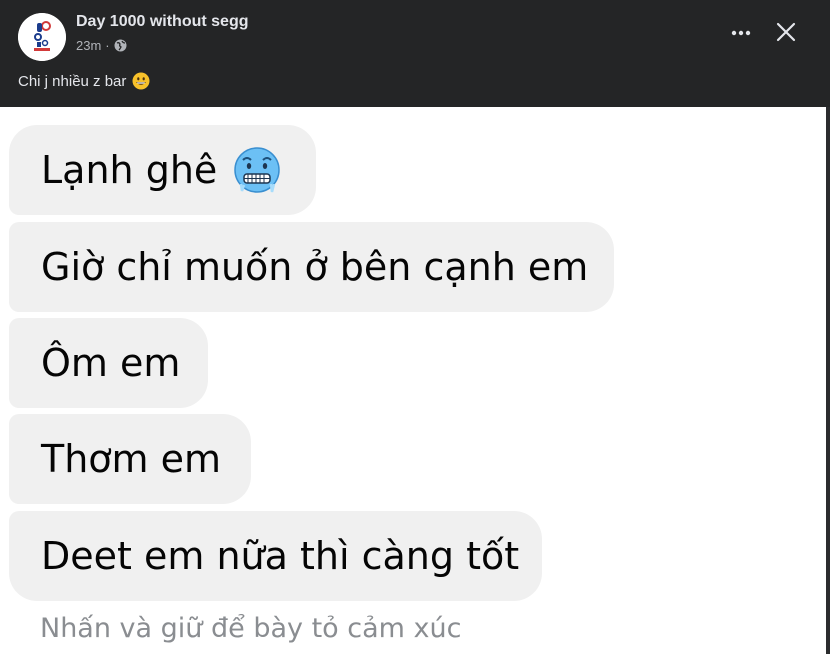 The width and height of the screenshot is (830, 654). Describe the element at coordinates (141, 81) in the screenshot. I see `grinning-face-icon` at that location.